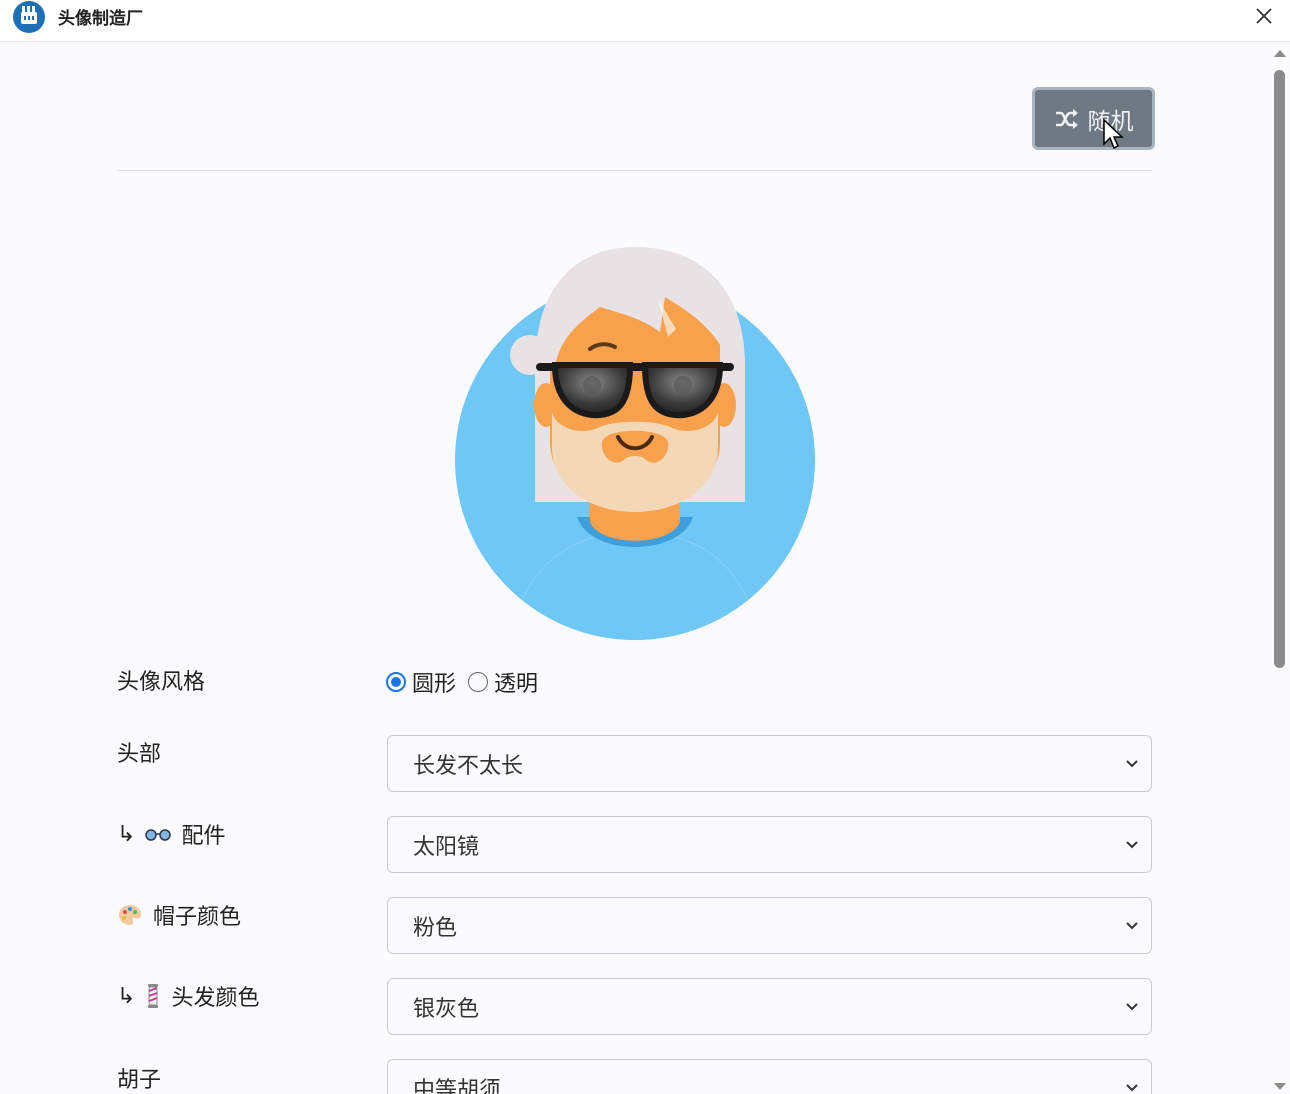 The height and width of the screenshot is (1094, 1290). Describe the element at coordinates (161, 682) in the screenshot. I see `avatar-style-label: 头像风格` at that location.